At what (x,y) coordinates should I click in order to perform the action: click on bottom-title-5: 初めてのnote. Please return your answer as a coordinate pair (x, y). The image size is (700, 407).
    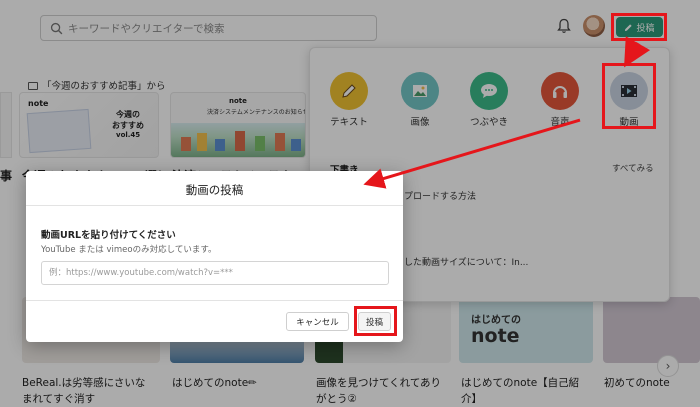
    Looking at the image, I should click on (637, 383).